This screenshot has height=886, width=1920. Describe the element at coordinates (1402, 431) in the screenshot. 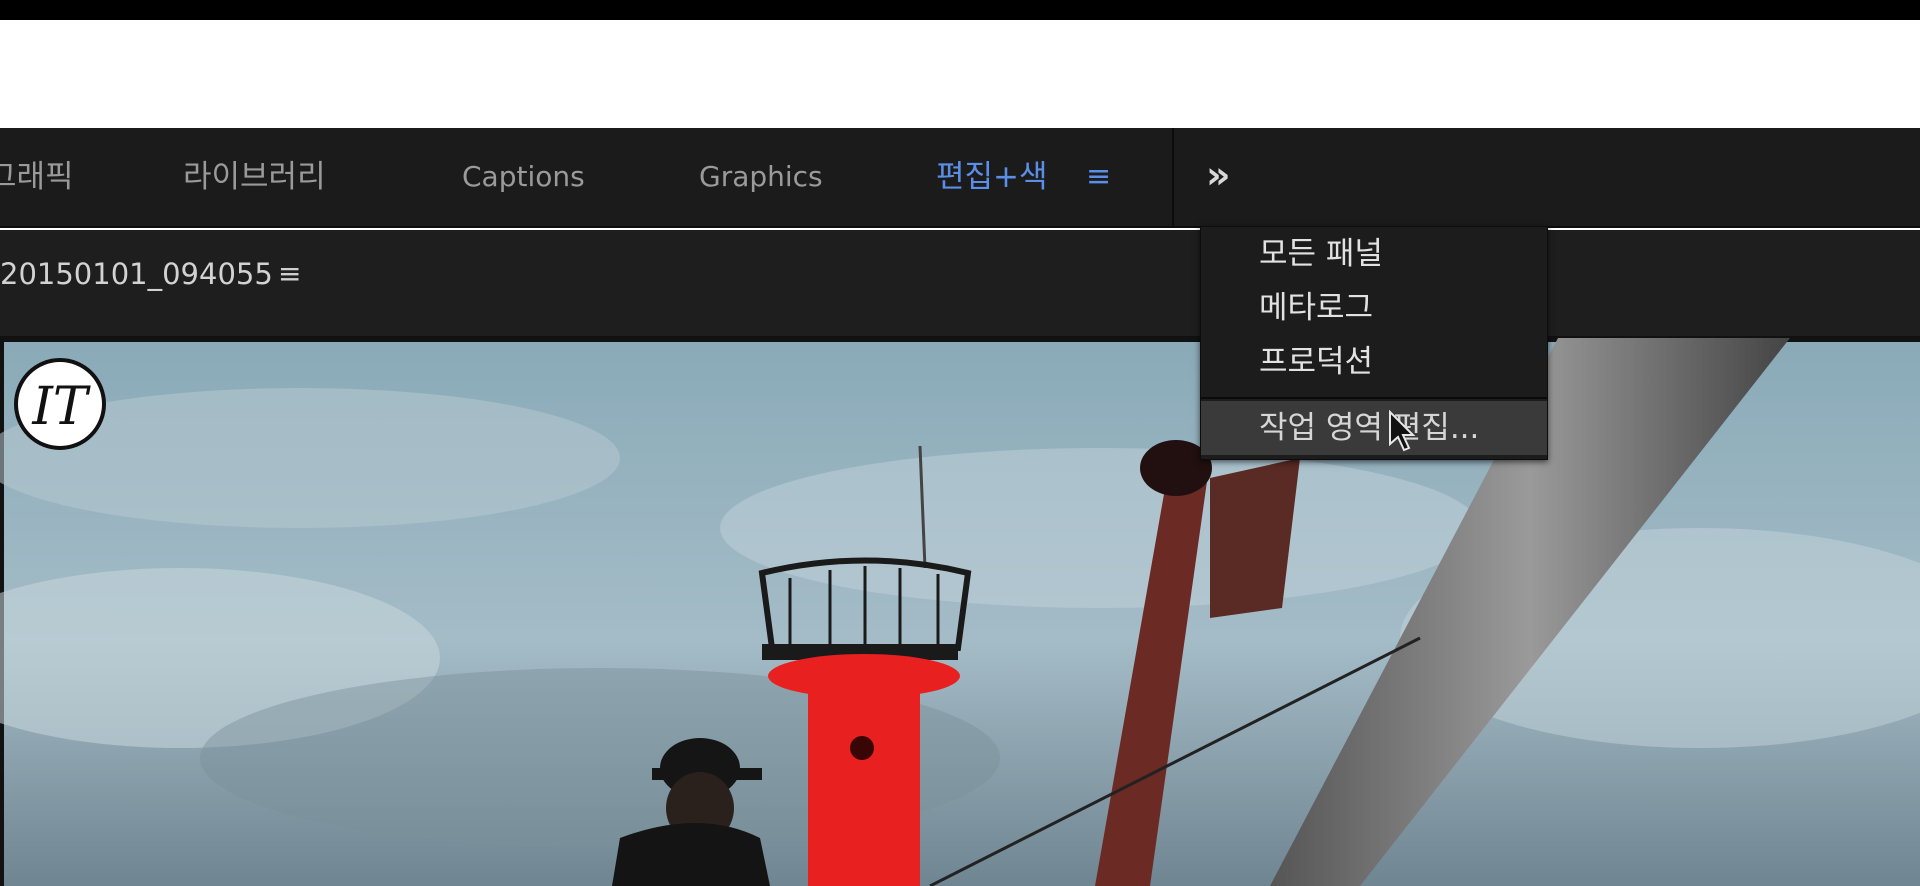

I see `mouse-cursor-icon` at that location.